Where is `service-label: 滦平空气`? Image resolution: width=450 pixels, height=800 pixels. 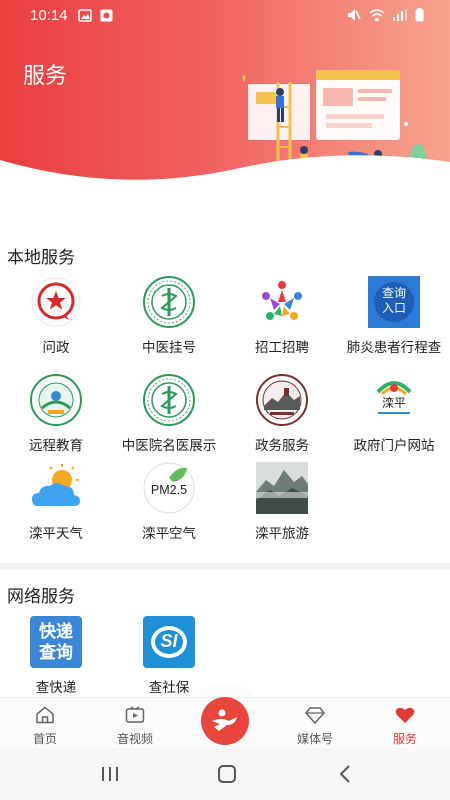 service-label: 滦平空气 is located at coordinates (169, 533).